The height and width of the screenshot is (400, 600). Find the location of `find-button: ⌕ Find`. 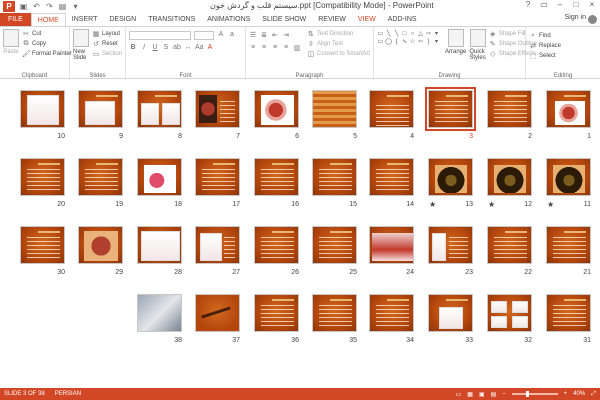

find-button: ⌕ Find is located at coordinates (563, 35).